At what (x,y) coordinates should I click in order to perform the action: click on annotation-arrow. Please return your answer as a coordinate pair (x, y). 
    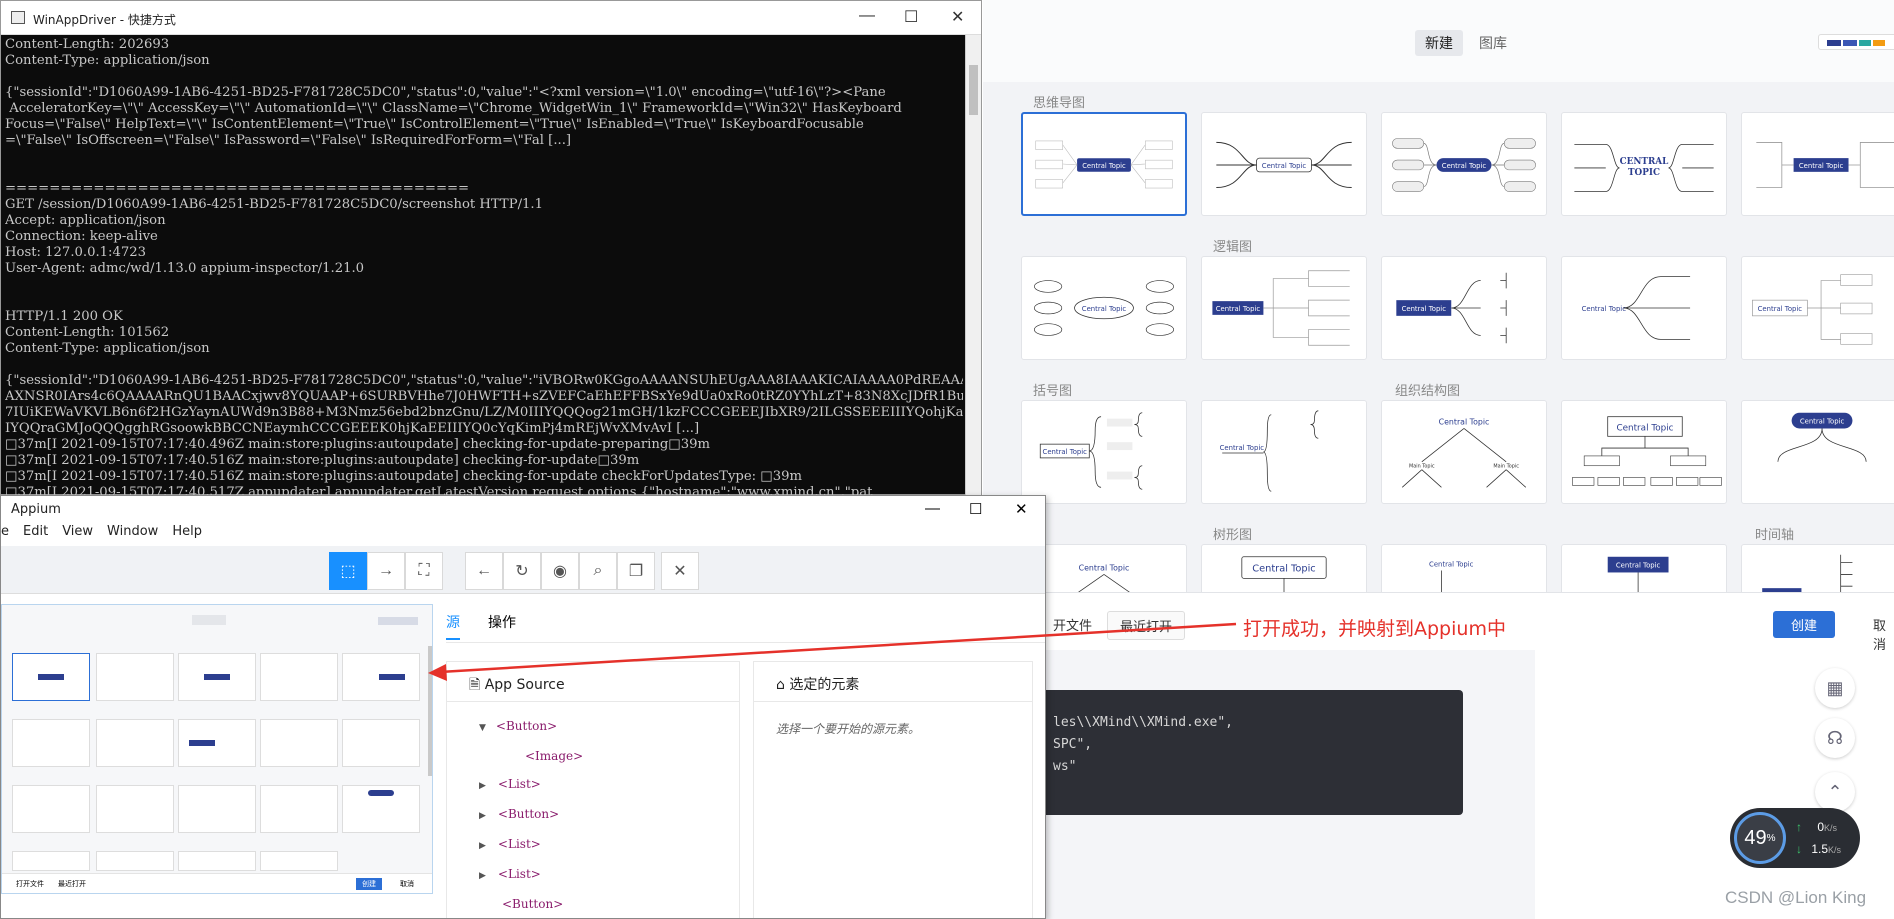
    Looking at the image, I should click on (832, 651).